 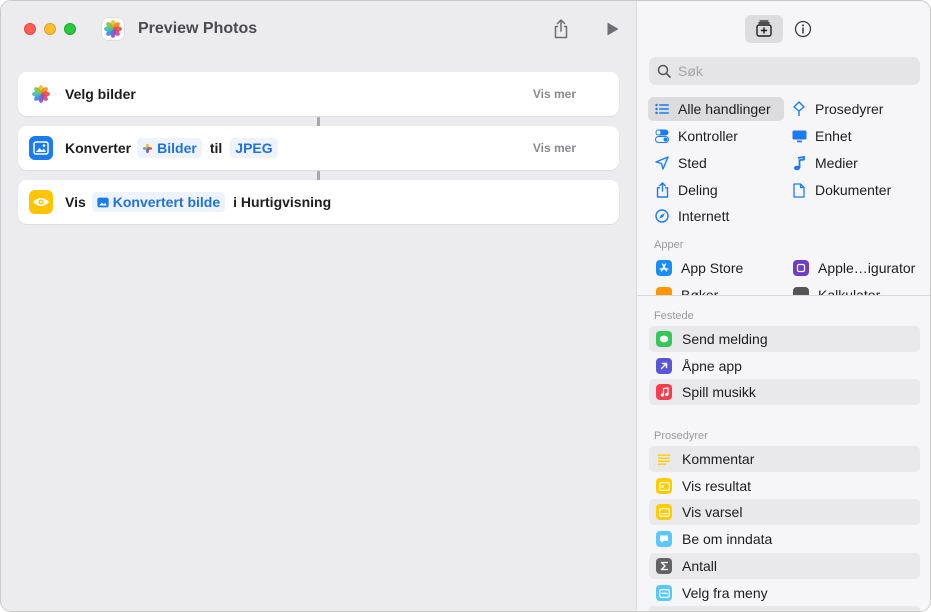 What do you see at coordinates (318, 94) in the screenshot?
I see `action-select-photos: Velg bilder Vis mer` at bounding box center [318, 94].